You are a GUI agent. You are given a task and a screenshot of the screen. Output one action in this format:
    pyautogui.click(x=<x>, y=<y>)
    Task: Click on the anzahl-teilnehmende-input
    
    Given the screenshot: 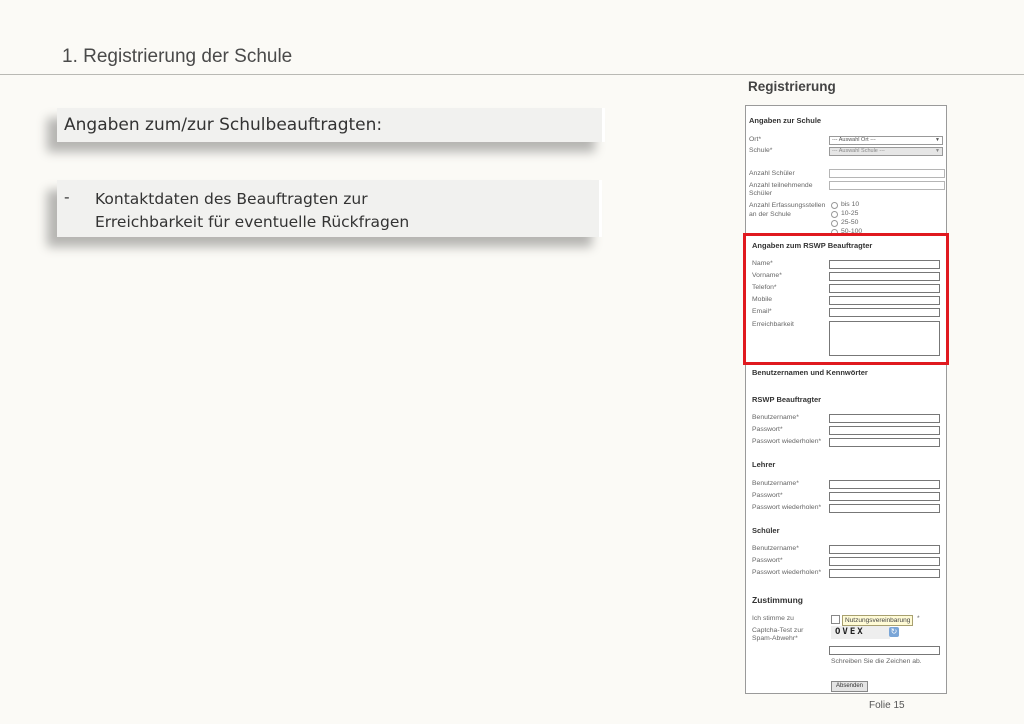 What is the action you would take?
    pyautogui.click(x=887, y=185)
    